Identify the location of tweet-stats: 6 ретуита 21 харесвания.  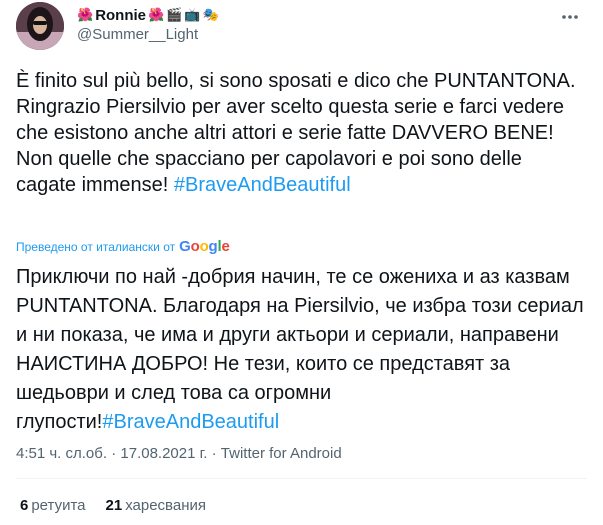
(113, 505).